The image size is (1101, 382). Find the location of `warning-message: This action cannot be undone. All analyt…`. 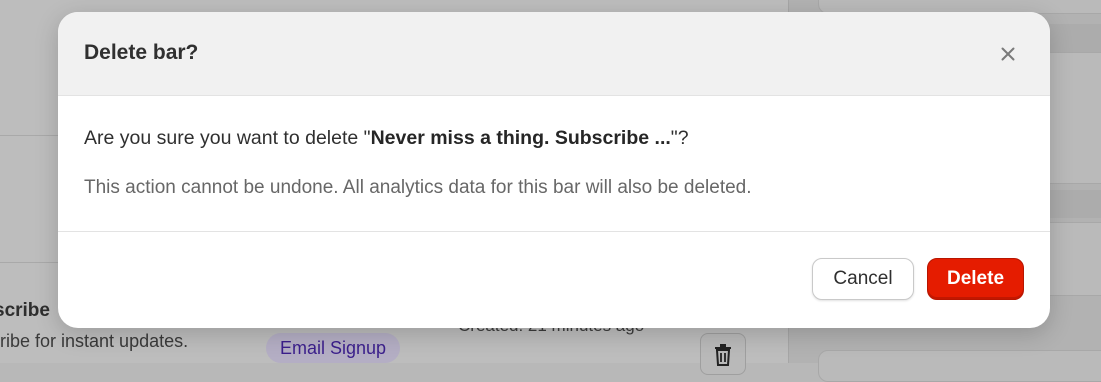

warning-message: This action cannot be undone. All analyt… is located at coordinates (418, 187).